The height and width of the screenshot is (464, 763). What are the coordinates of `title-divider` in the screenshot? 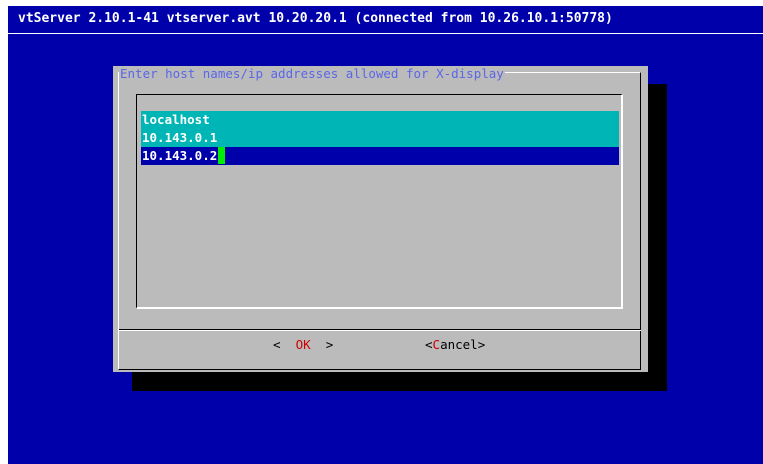 It's located at (385, 33).